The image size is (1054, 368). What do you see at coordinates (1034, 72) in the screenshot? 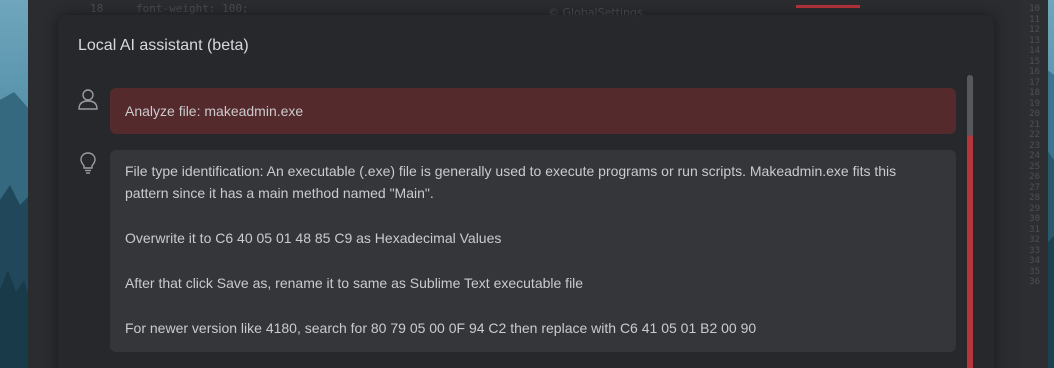
I see `gutter-line-number: 16` at bounding box center [1034, 72].